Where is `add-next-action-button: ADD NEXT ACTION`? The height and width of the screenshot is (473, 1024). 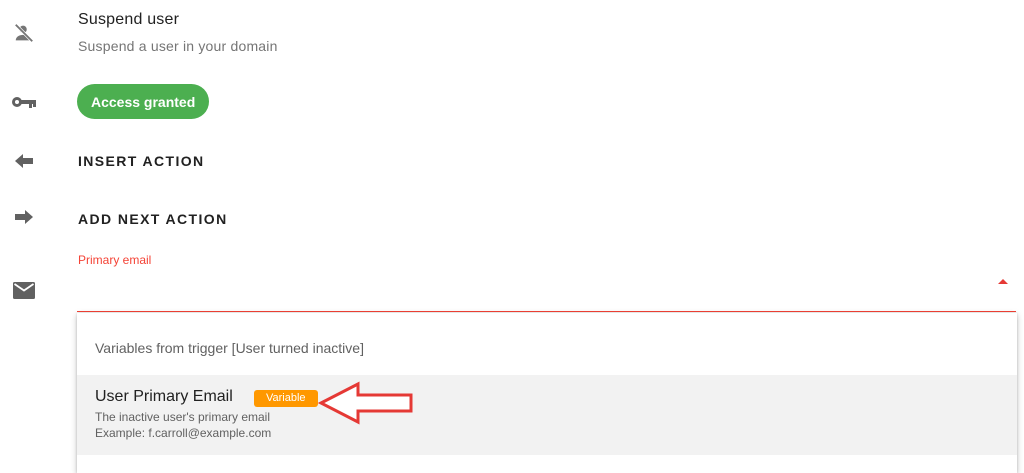 add-next-action-button: ADD NEXT ACTION is located at coordinates (153, 219).